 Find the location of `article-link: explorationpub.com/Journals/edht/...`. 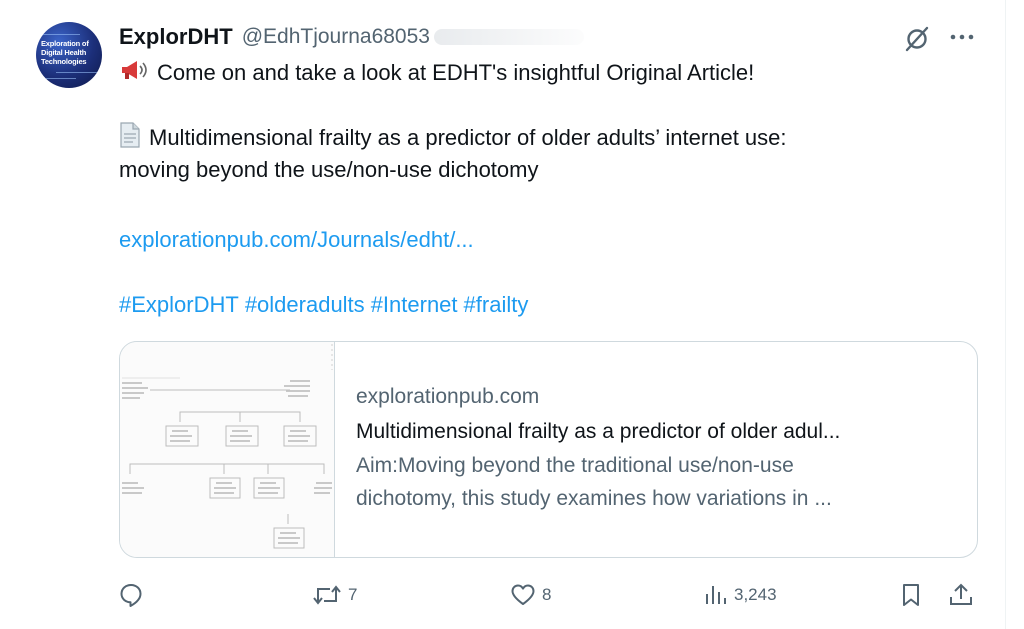

article-link: explorationpub.com/Journals/edht/... is located at coordinates (296, 240).